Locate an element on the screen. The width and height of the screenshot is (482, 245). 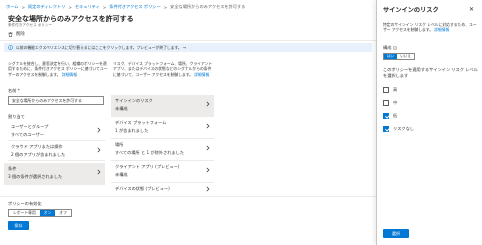
option-label: リスクなし is located at coordinates (403, 128).